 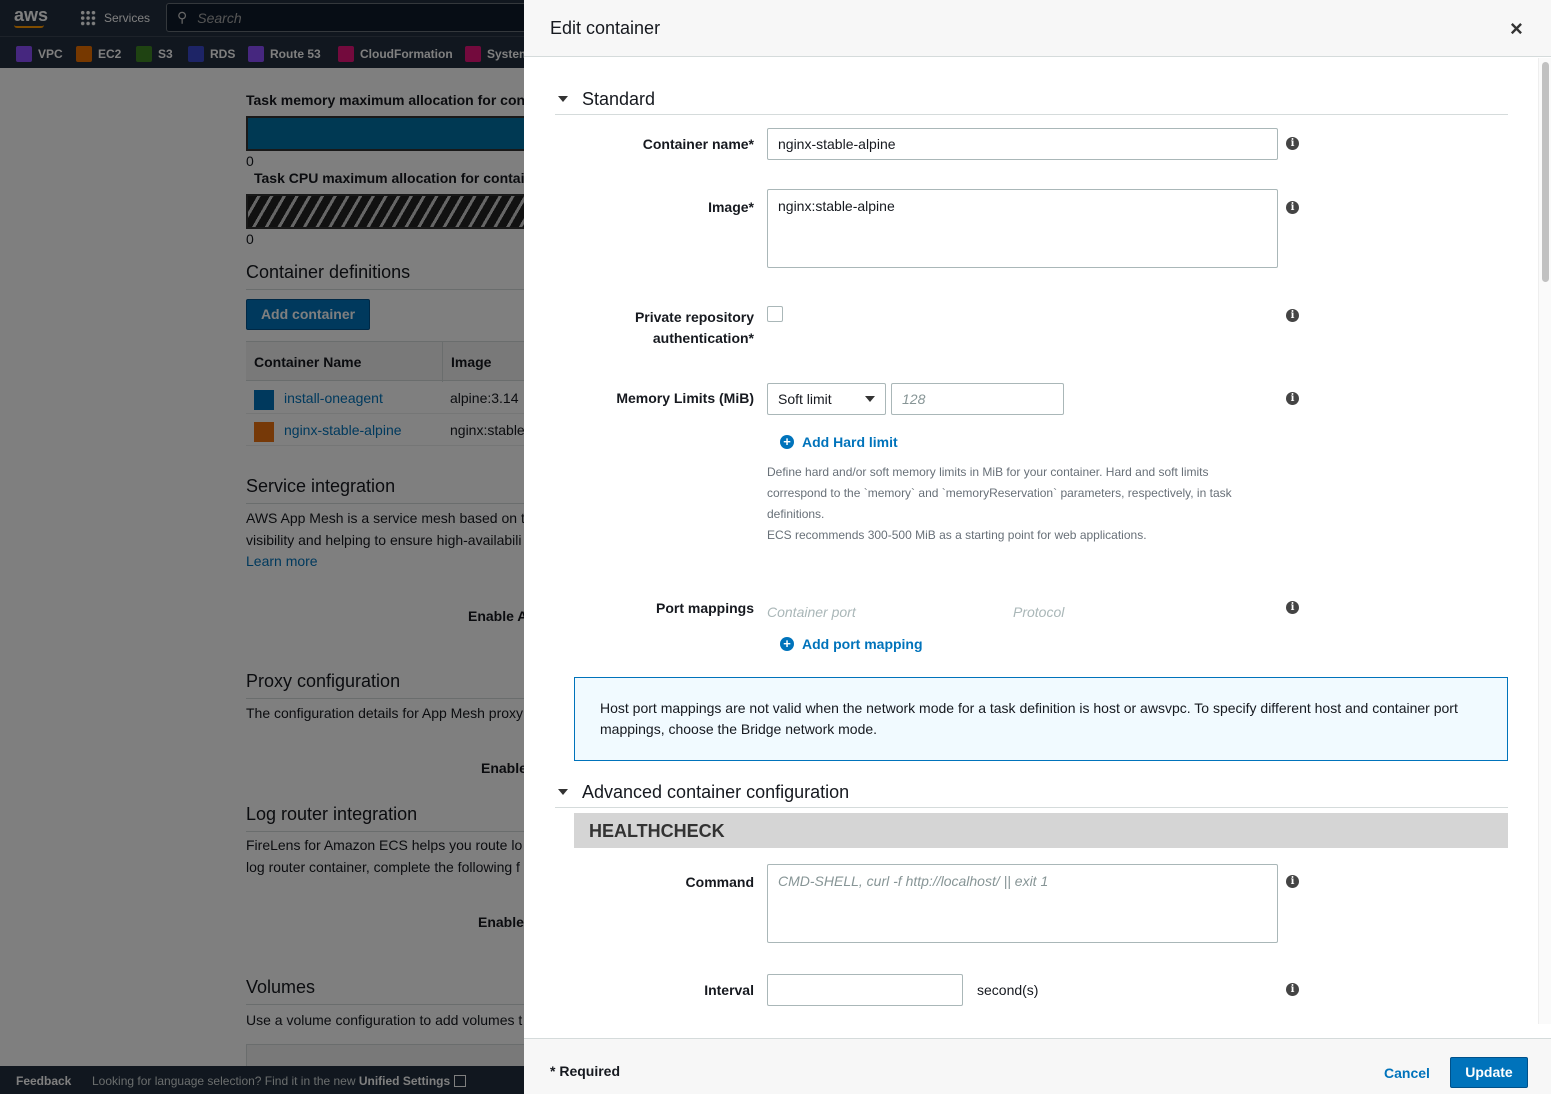 What do you see at coordinates (1022, 228) in the screenshot?
I see `image-textarea: nginx:stable-alpine` at bounding box center [1022, 228].